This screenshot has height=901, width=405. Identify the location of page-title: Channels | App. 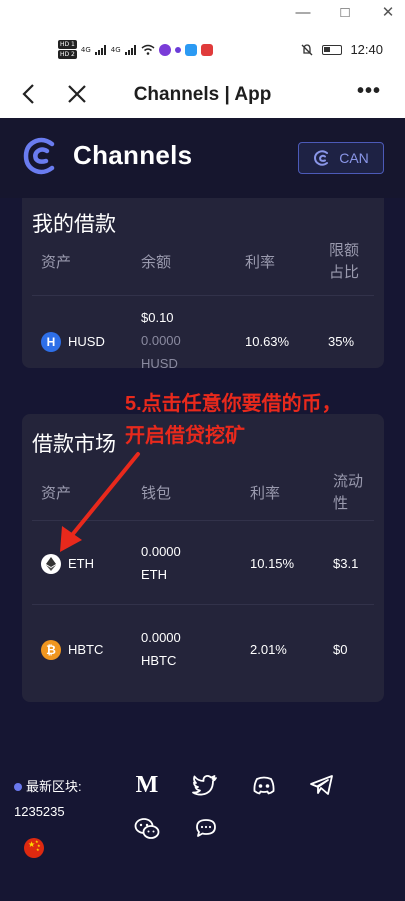
(202, 94).